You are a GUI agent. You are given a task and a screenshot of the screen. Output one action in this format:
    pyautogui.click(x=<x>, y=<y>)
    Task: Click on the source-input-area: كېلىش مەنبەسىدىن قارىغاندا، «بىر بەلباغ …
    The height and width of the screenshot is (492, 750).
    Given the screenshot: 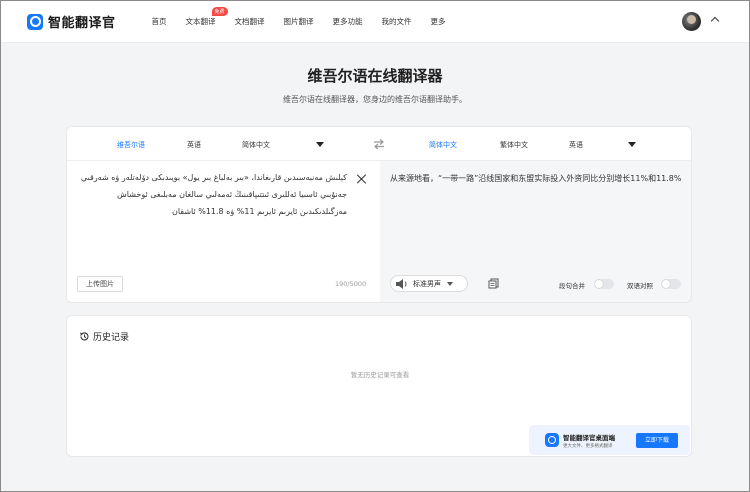 What is the action you would take?
    pyautogui.click(x=223, y=231)
    